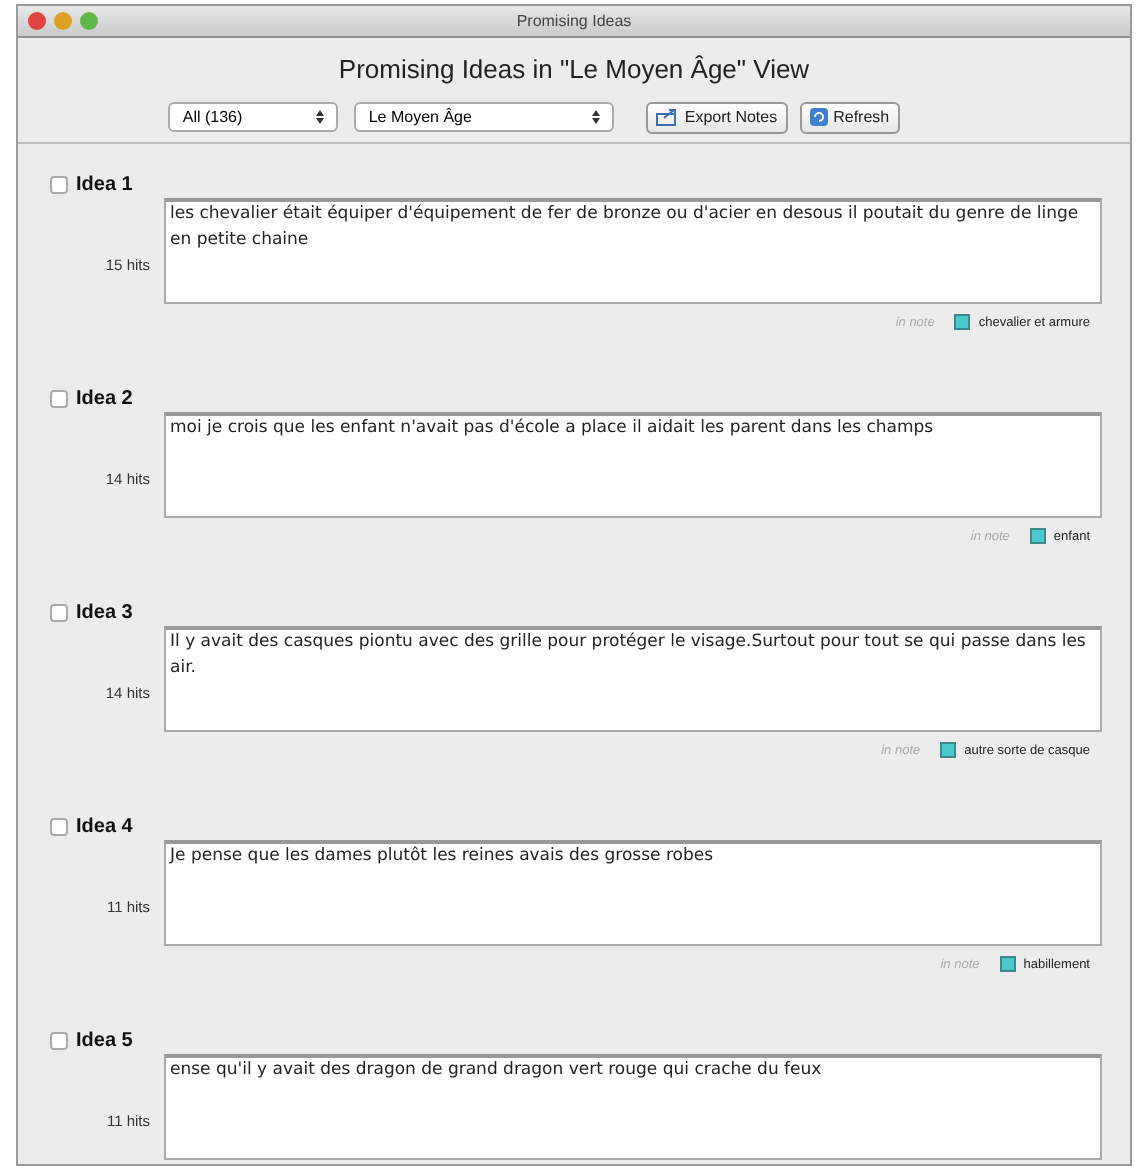  I want to click on zoom-button, so click(89, 21).